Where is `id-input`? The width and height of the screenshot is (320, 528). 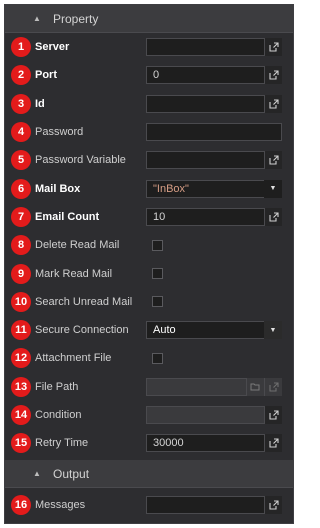
id-input is located at coordinates (214, 103).